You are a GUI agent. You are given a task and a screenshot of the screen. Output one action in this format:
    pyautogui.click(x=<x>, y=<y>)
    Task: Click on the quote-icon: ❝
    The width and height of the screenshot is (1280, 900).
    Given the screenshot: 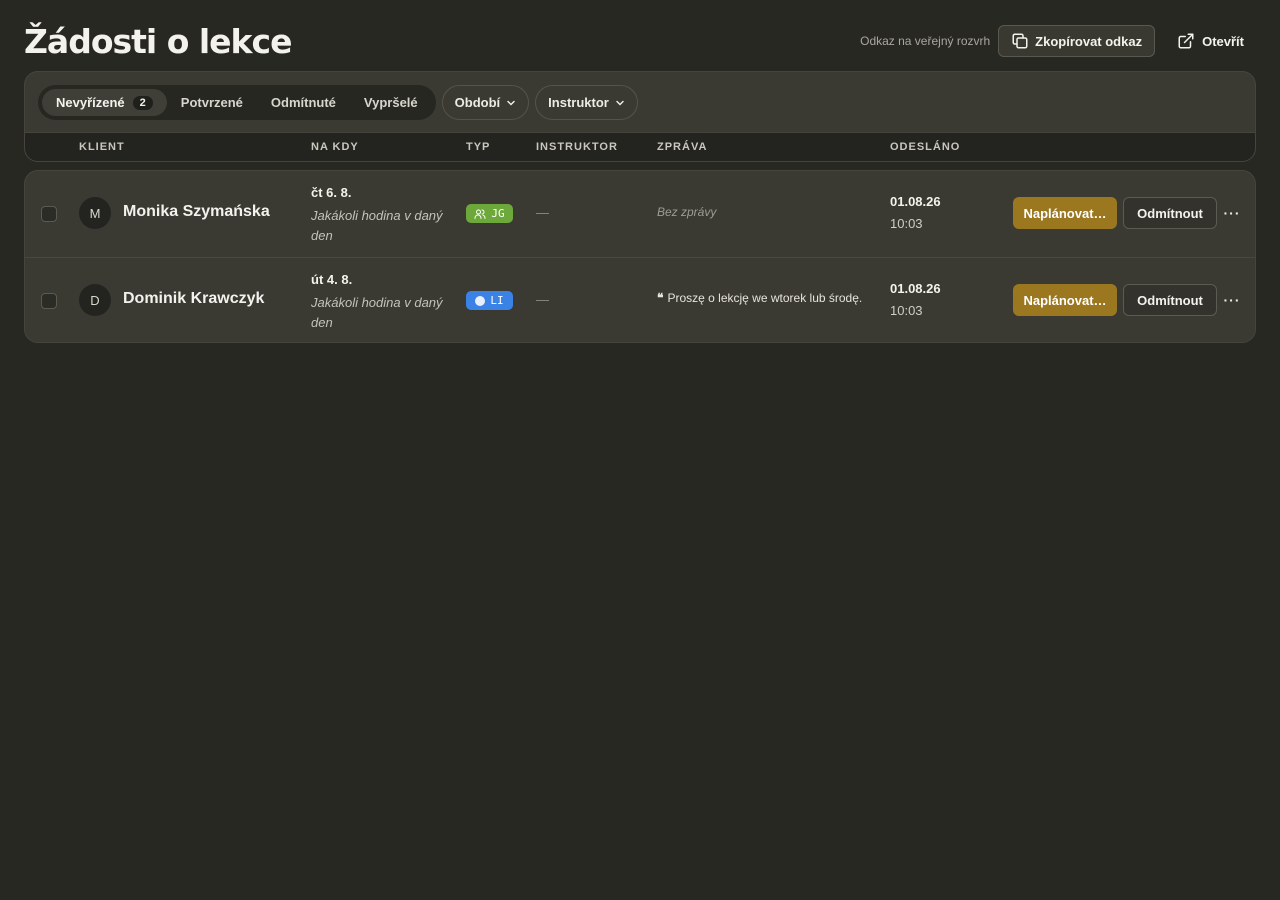 What is the action you would take?
    pyautogui.click(x=660, y=298)
    